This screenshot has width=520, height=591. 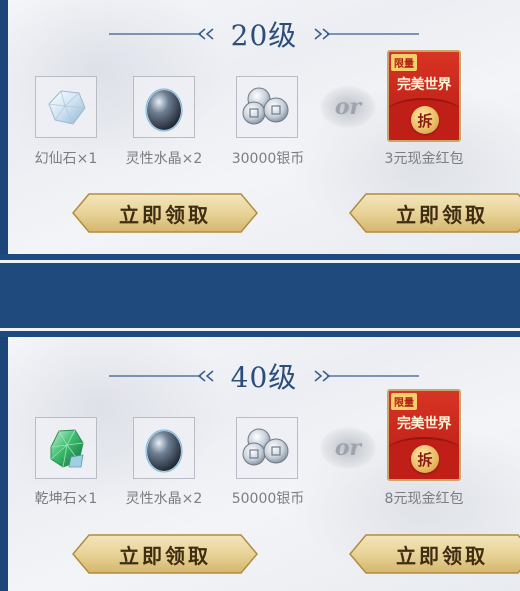 I want to click on green-crystal-gem-icon, so click(x=67, y=448).